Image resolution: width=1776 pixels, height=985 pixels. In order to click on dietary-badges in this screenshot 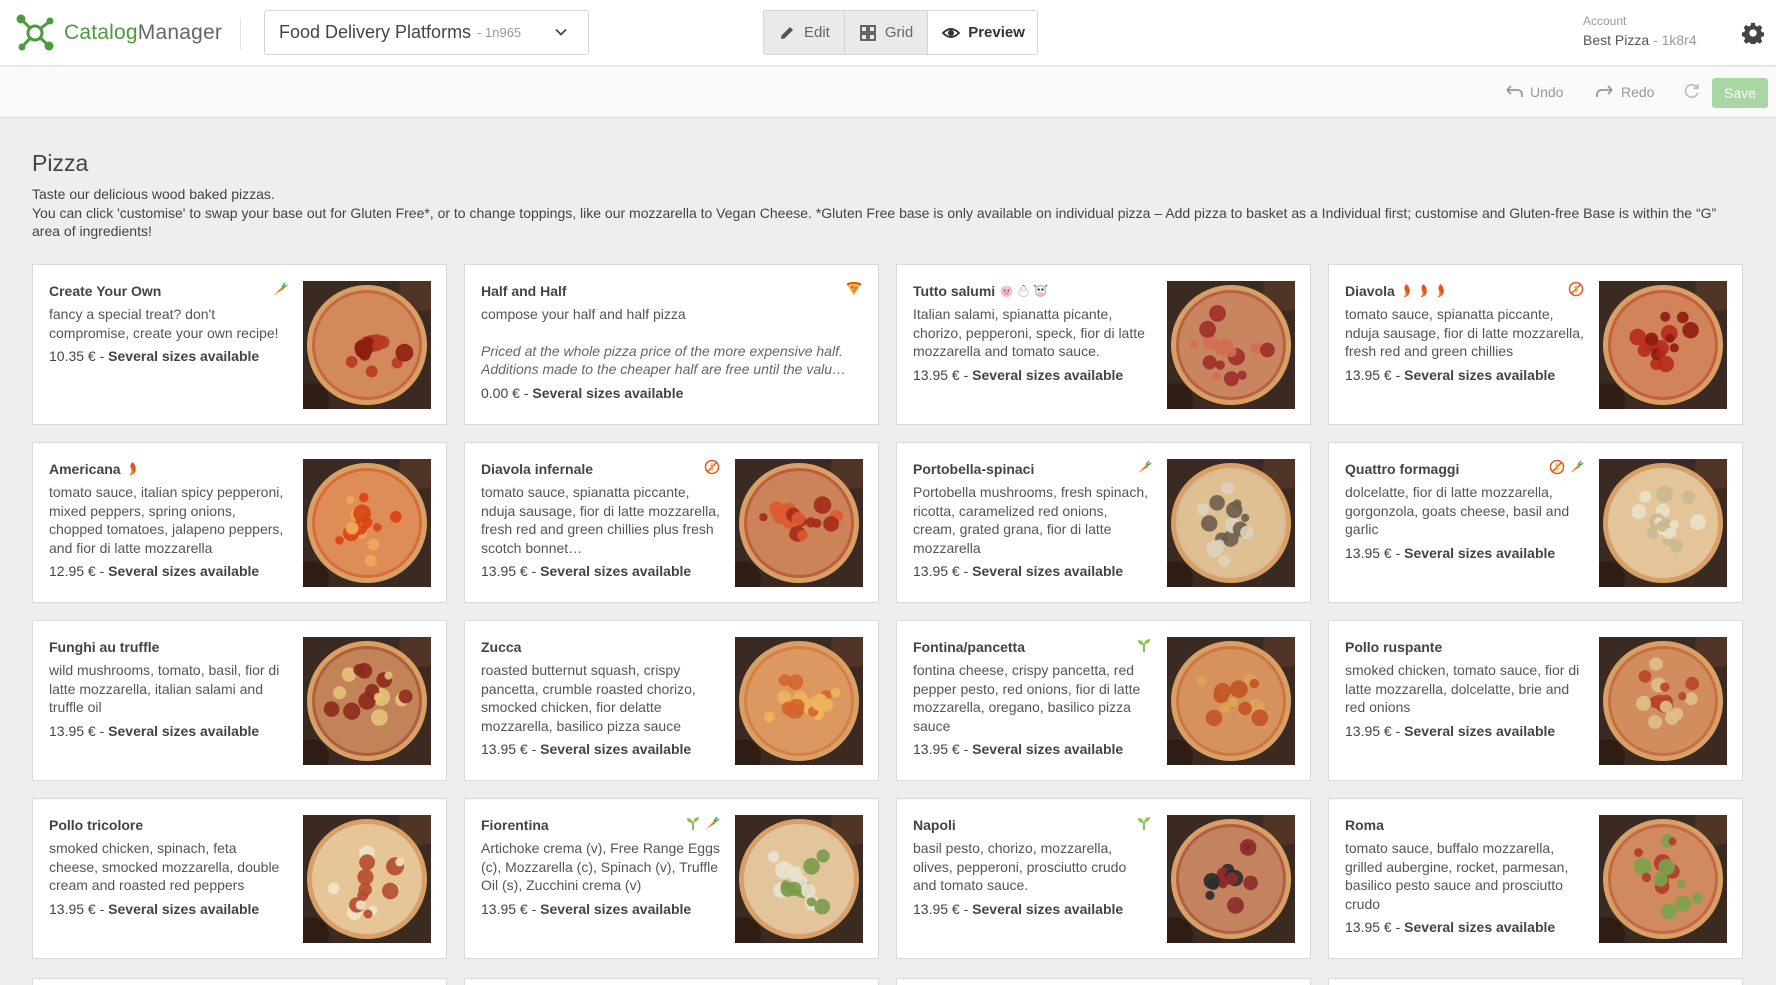, I will do `click(132, 468)`.